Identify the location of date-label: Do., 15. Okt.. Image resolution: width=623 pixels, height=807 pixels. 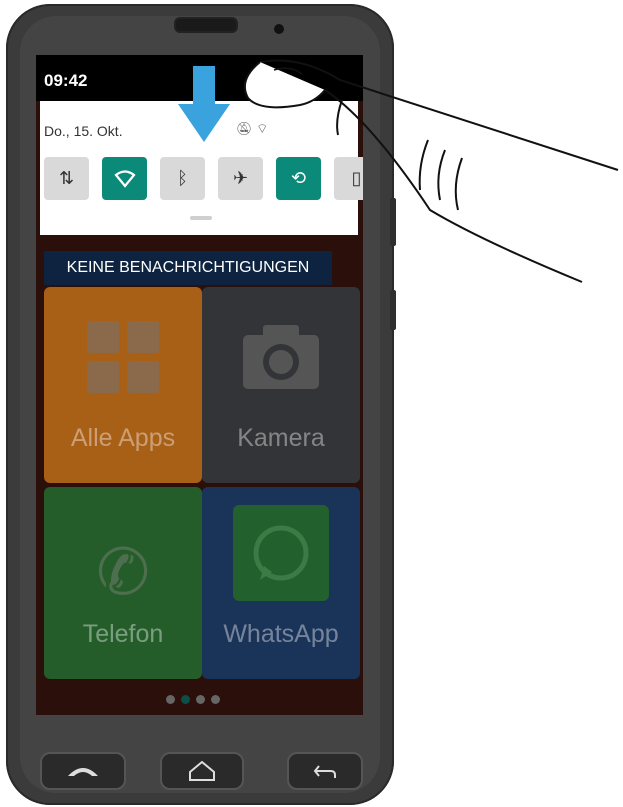
(83, 131).